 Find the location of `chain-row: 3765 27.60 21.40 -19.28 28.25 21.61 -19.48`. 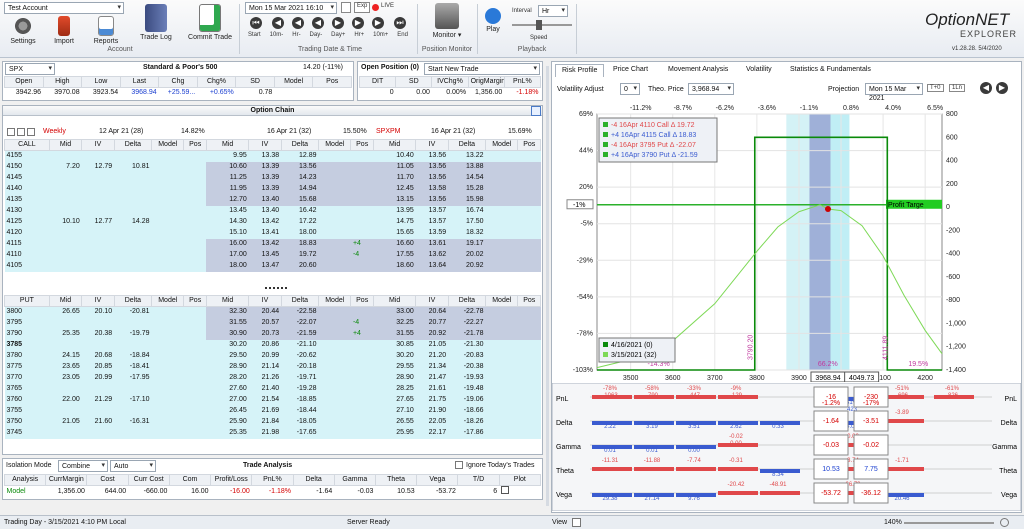

chain-row: 3765 27.60 21.40 -19.28 28.25 21.61 -19.48 is located at coordinates (272, 389).